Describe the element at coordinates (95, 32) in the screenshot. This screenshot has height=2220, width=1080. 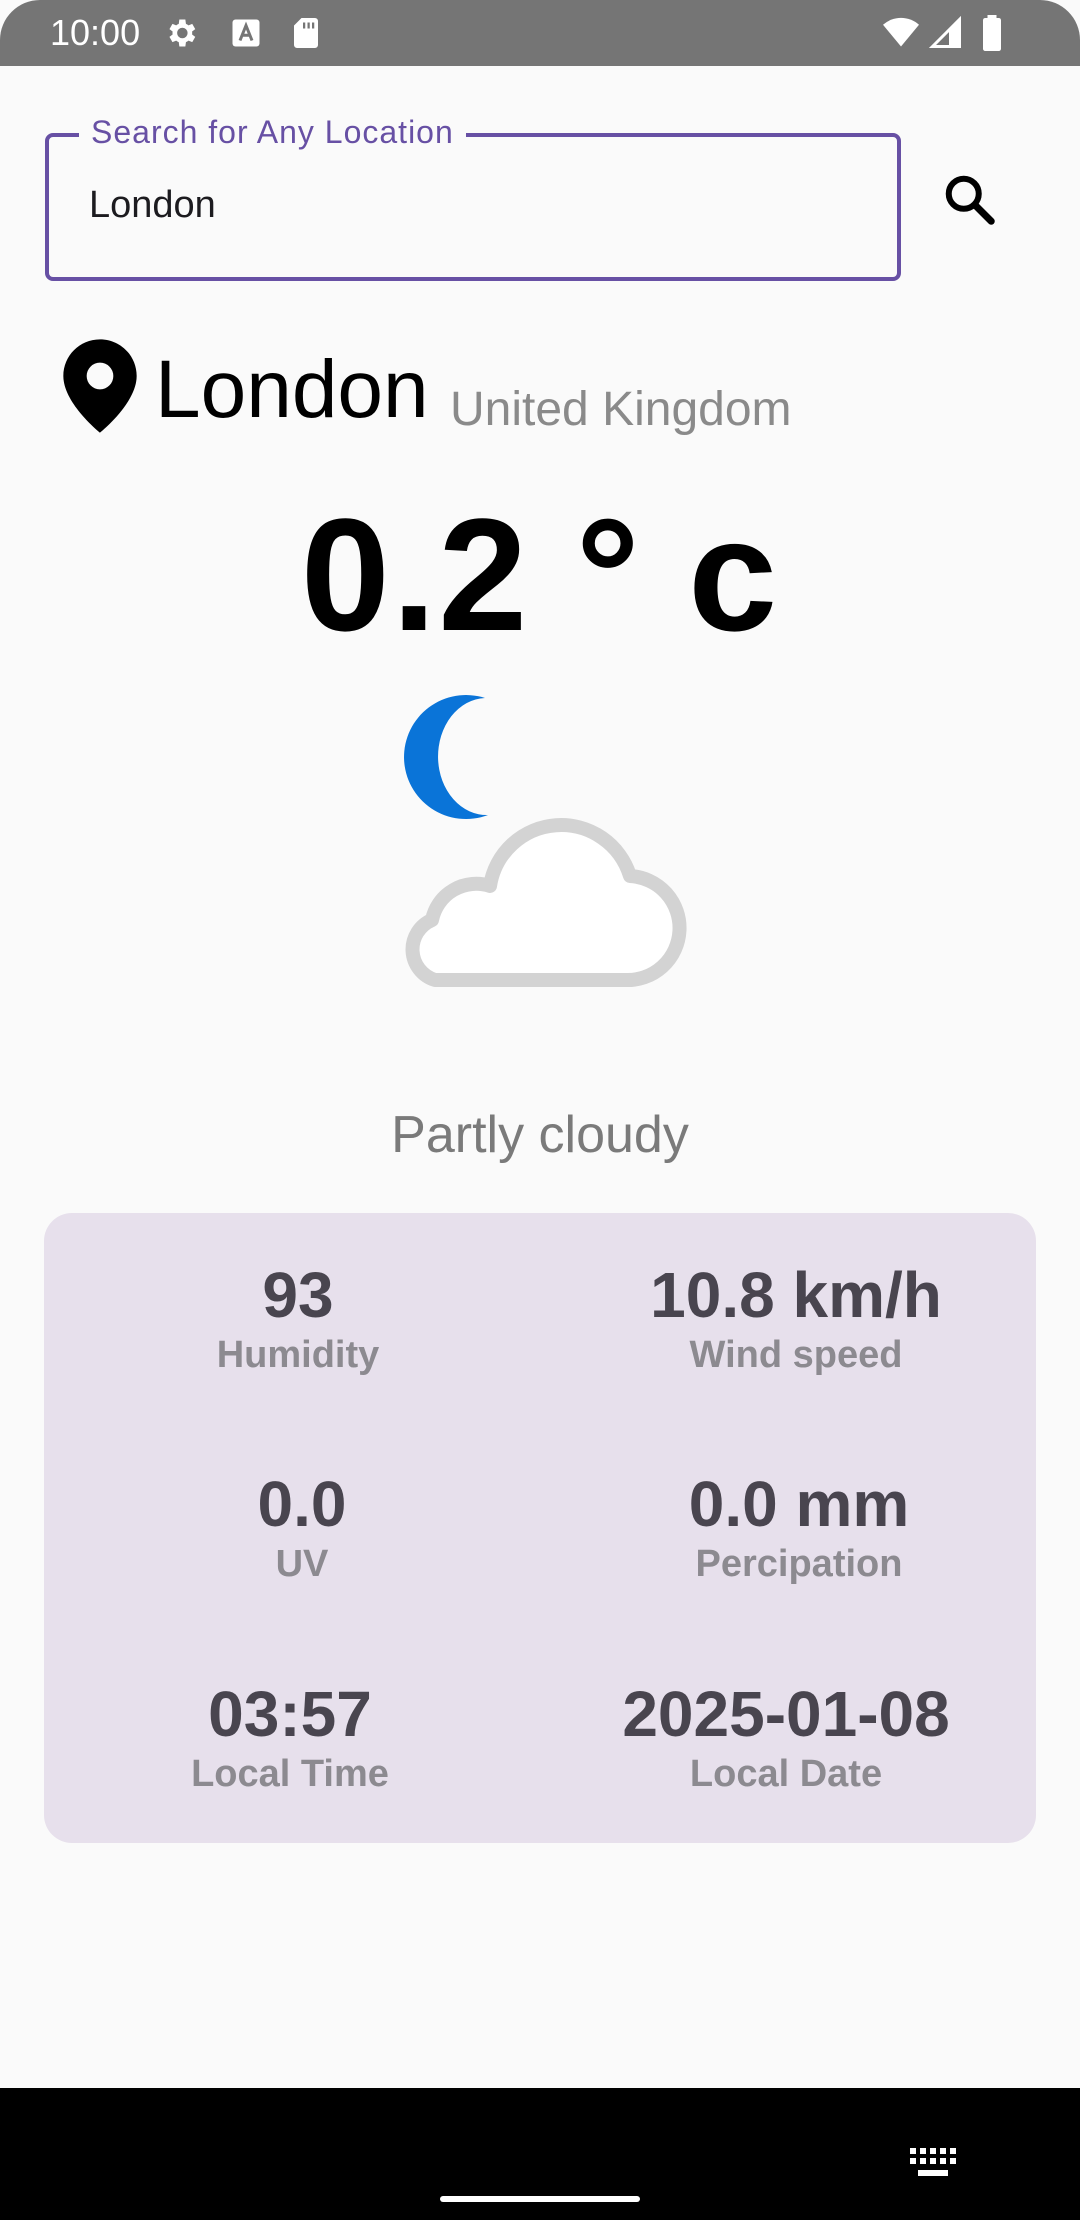
I see `status-time: 10:00` at that location.